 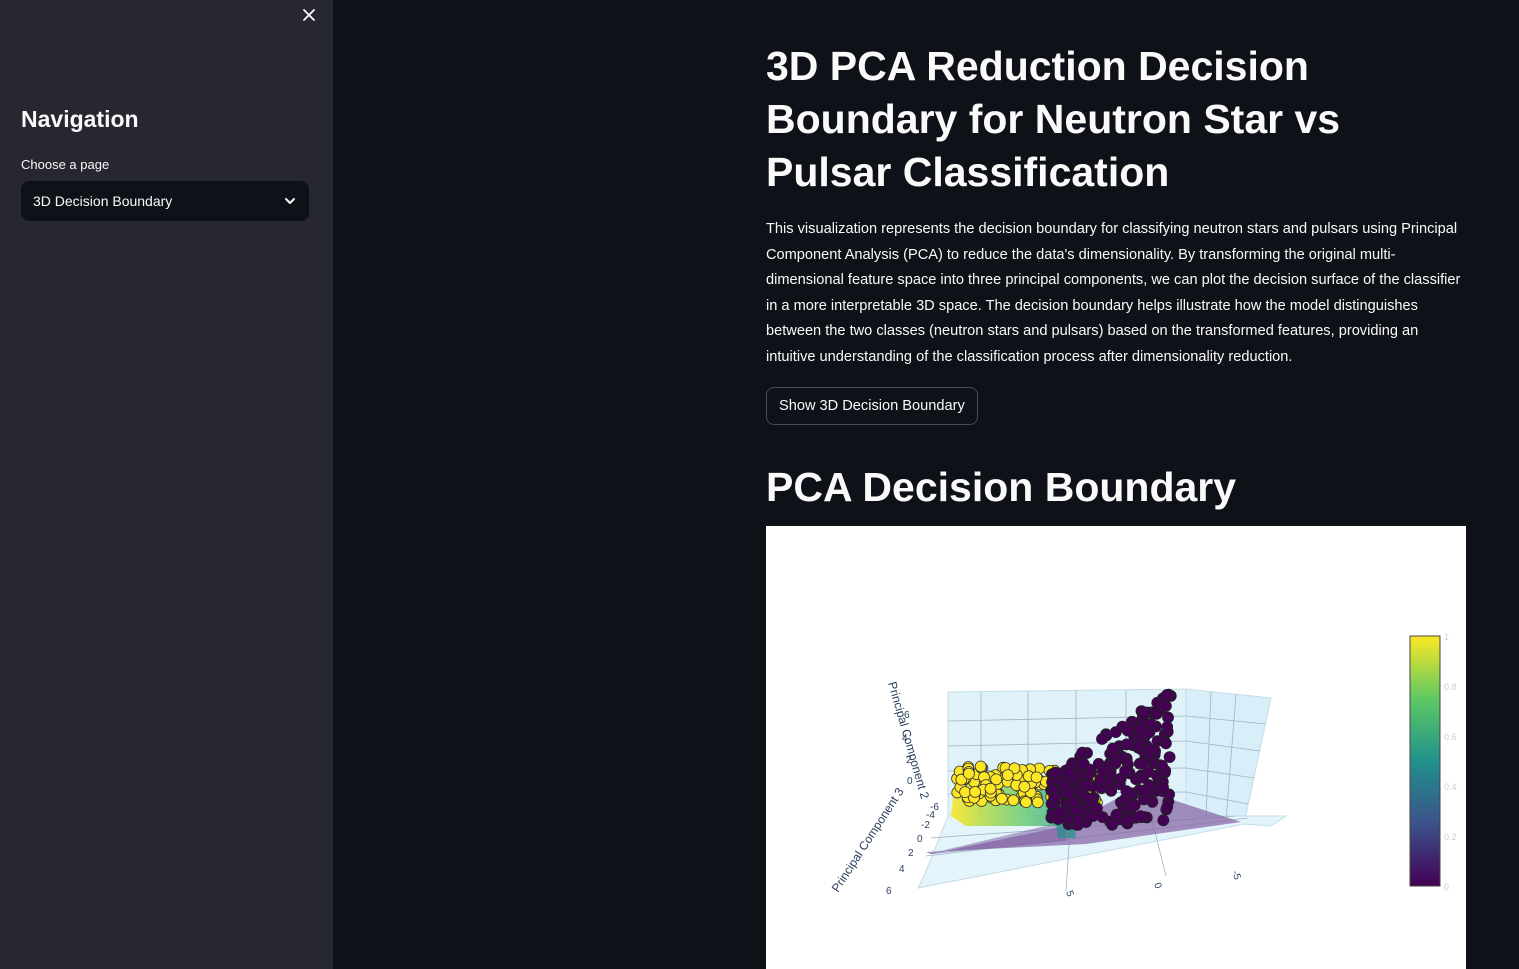 What do you see at coordinates (868, 840) in the screenshot?
I see `axis-label-pc3: Principal Component 3` at bounding box center [868, 840].